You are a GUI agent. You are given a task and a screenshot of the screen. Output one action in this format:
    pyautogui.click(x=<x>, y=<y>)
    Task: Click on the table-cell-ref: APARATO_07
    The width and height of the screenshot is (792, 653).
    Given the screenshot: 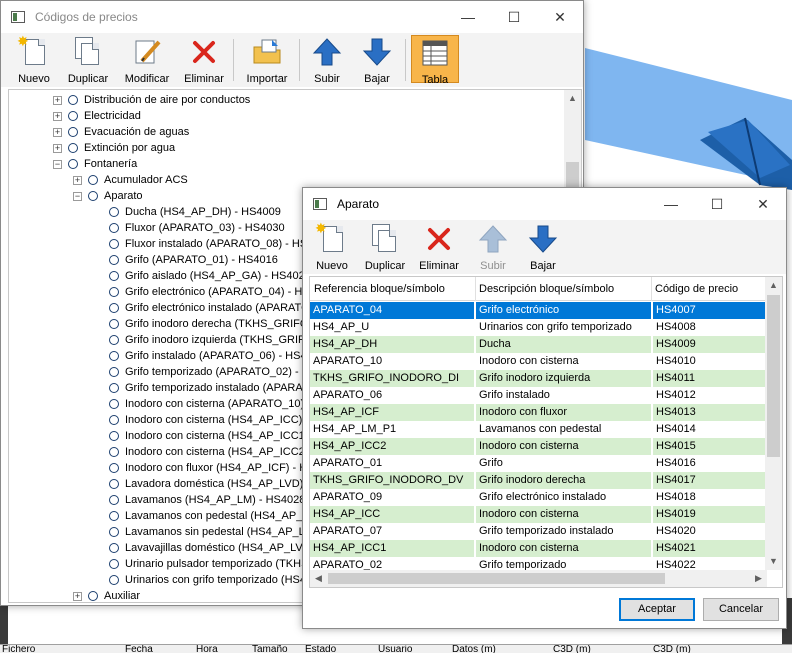 What is the action you would take?
    pyautogui.click(x=392, y=531)
    